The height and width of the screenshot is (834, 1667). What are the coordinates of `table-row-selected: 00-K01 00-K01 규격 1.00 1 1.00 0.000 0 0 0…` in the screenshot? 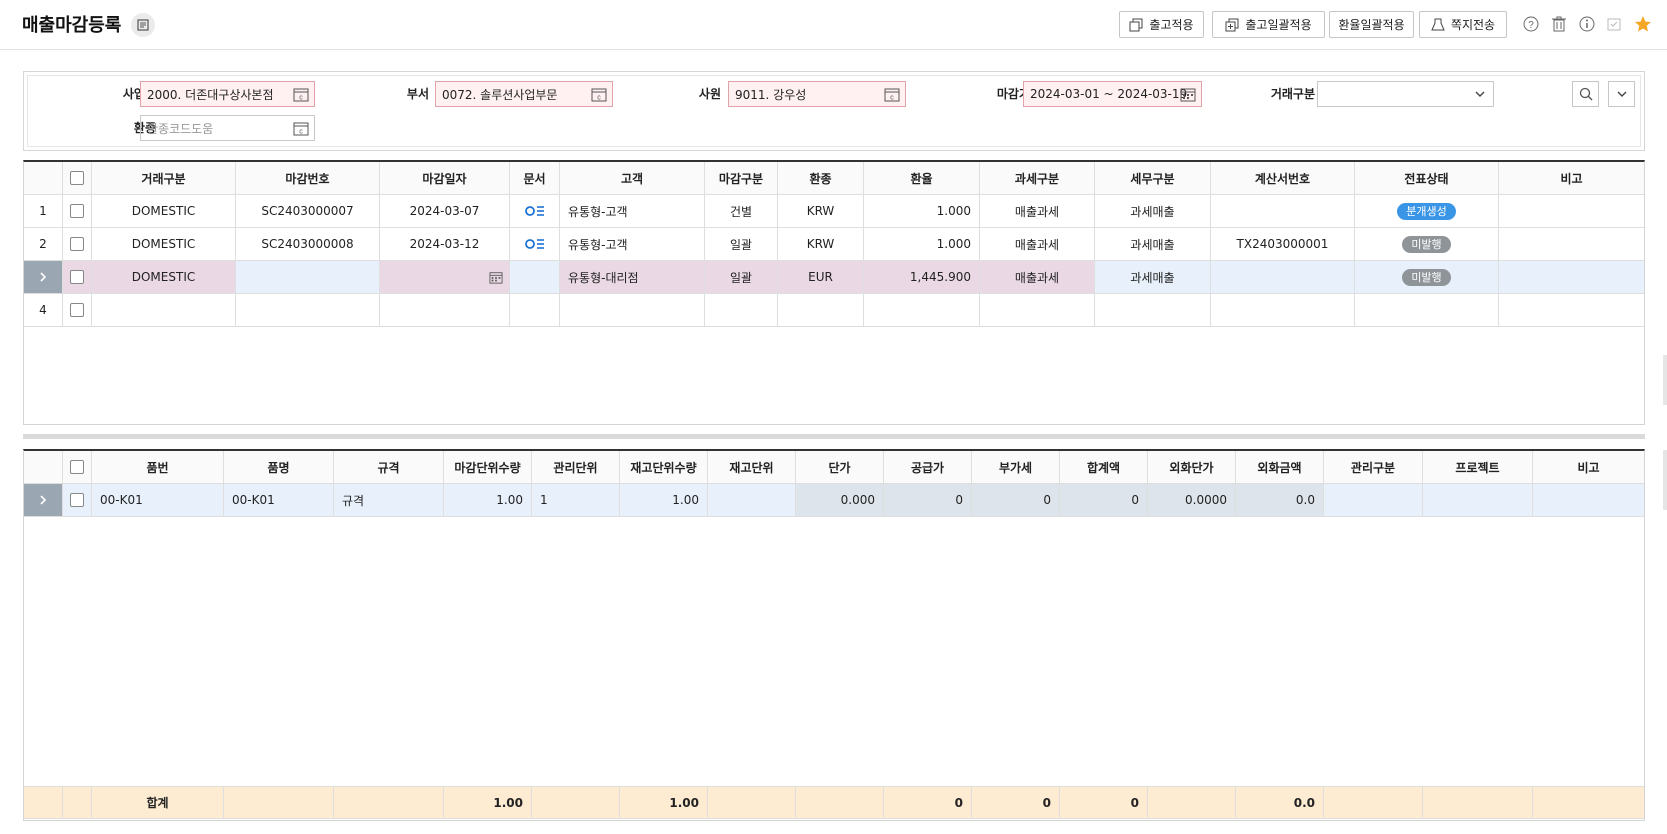 It's located at (834, 500).